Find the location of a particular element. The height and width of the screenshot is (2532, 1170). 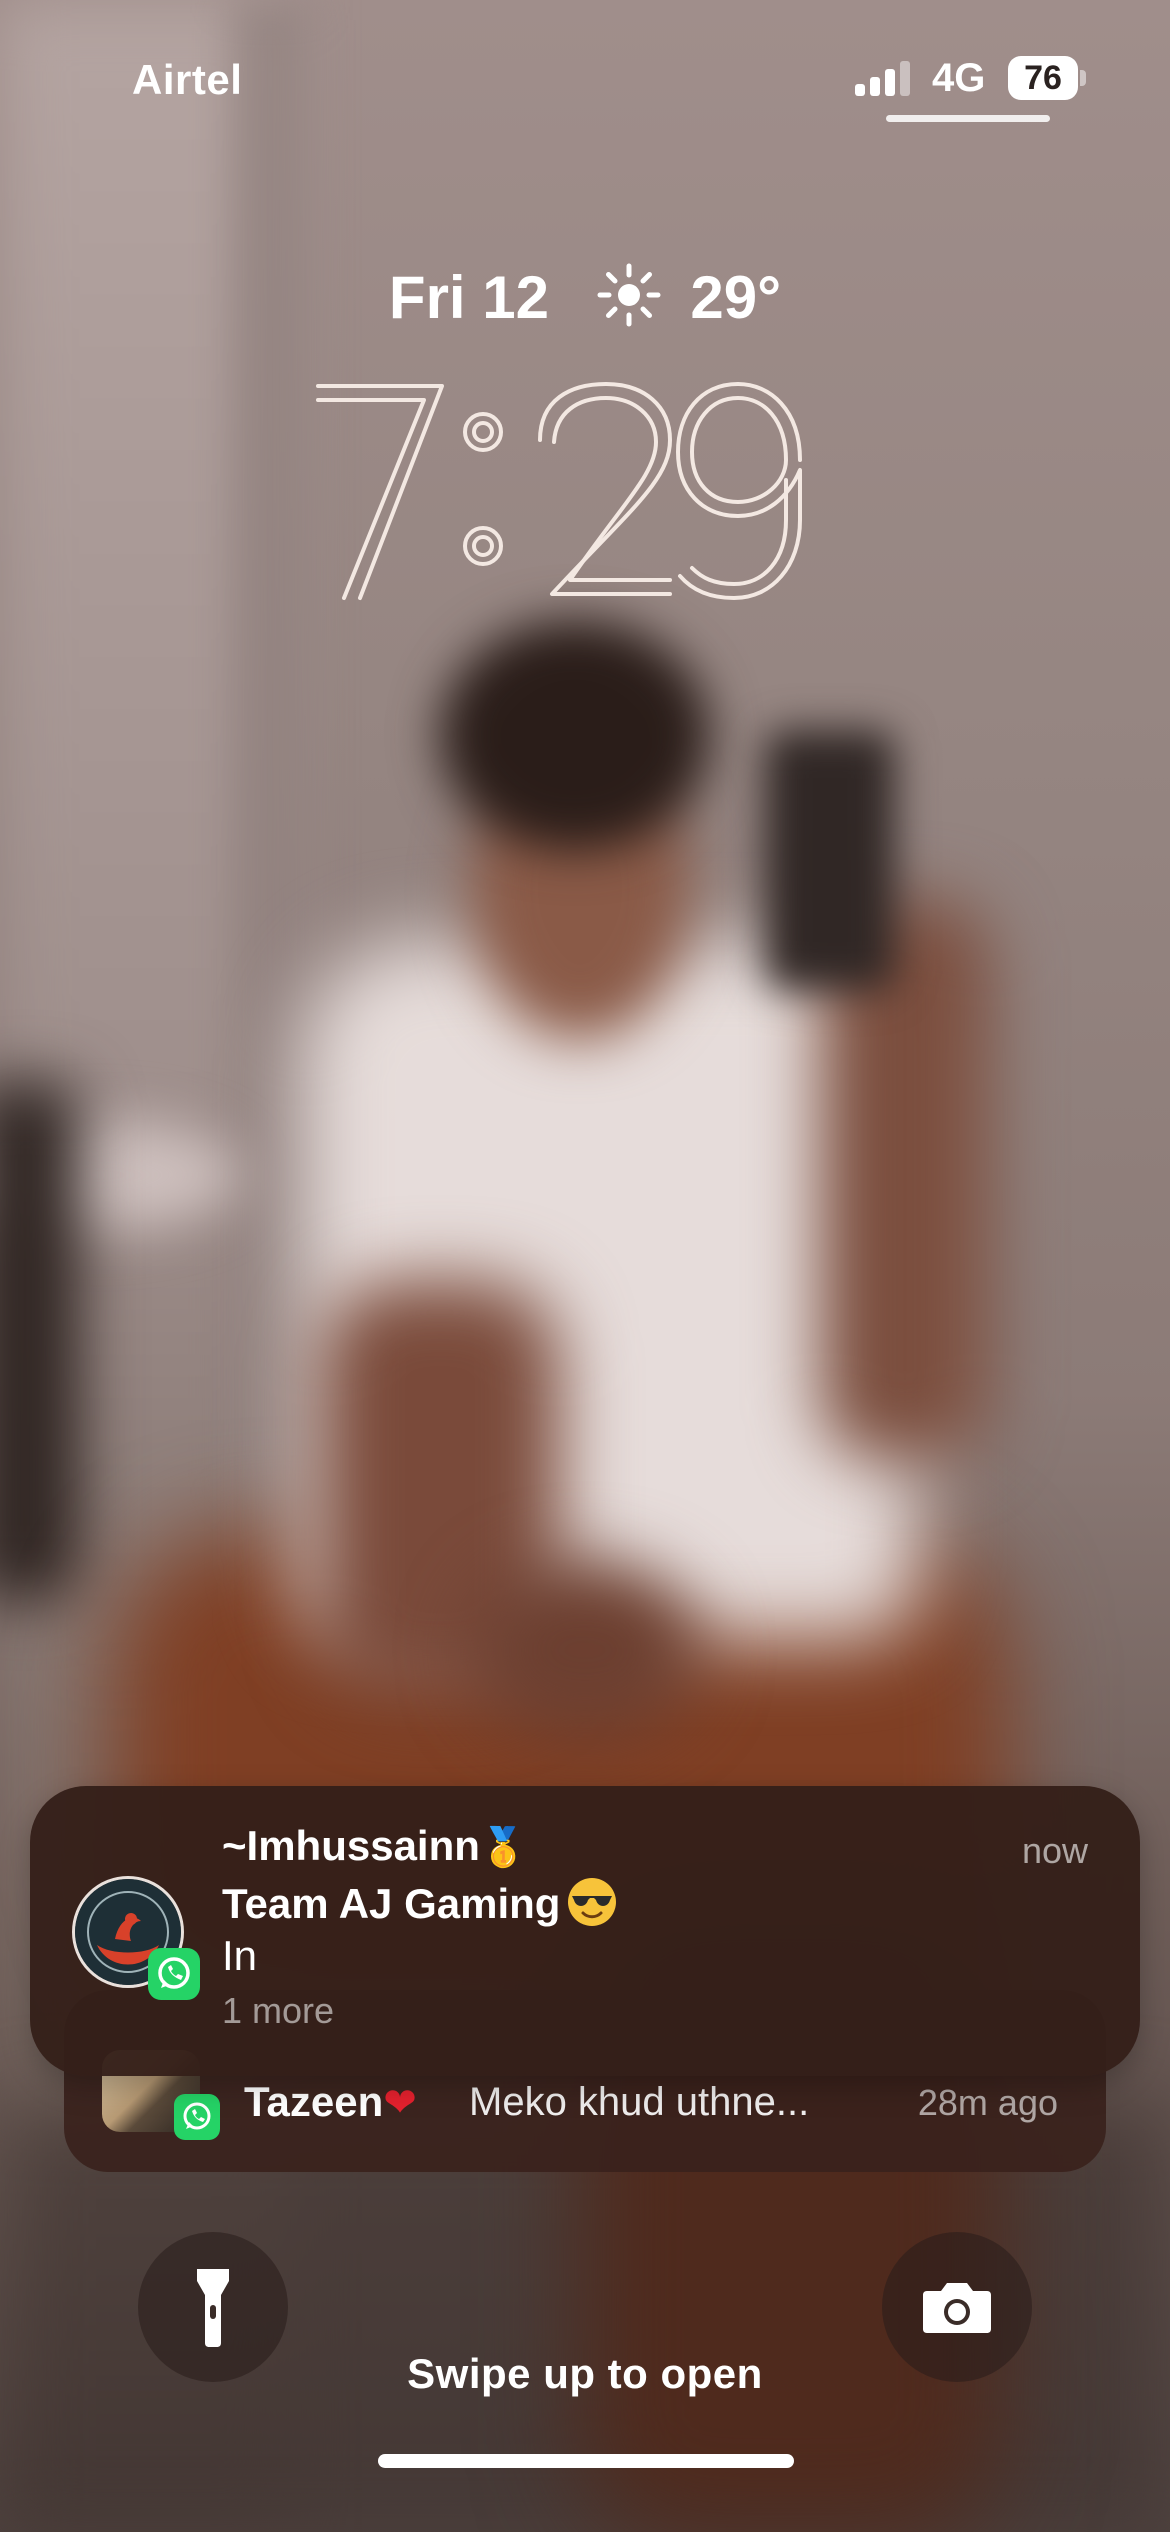

cellular-signal-icon is located at coordinates (885, 78).